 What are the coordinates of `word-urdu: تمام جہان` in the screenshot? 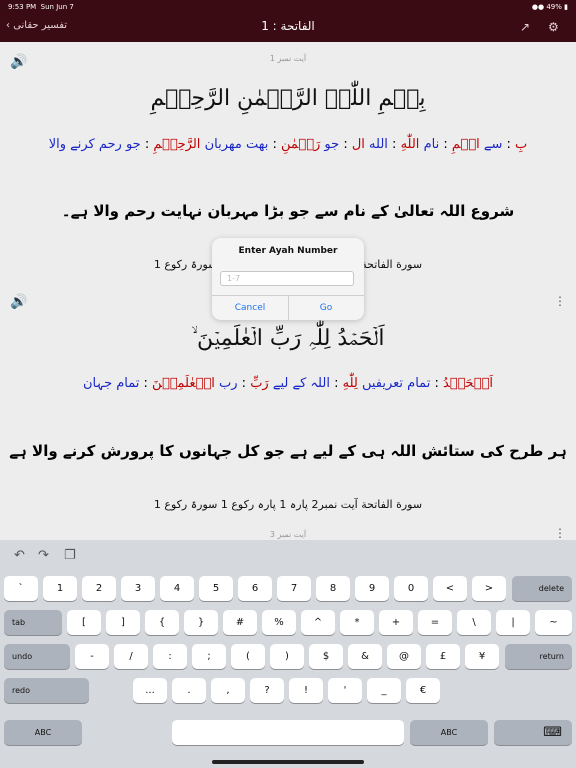 It's located at (111, 383).